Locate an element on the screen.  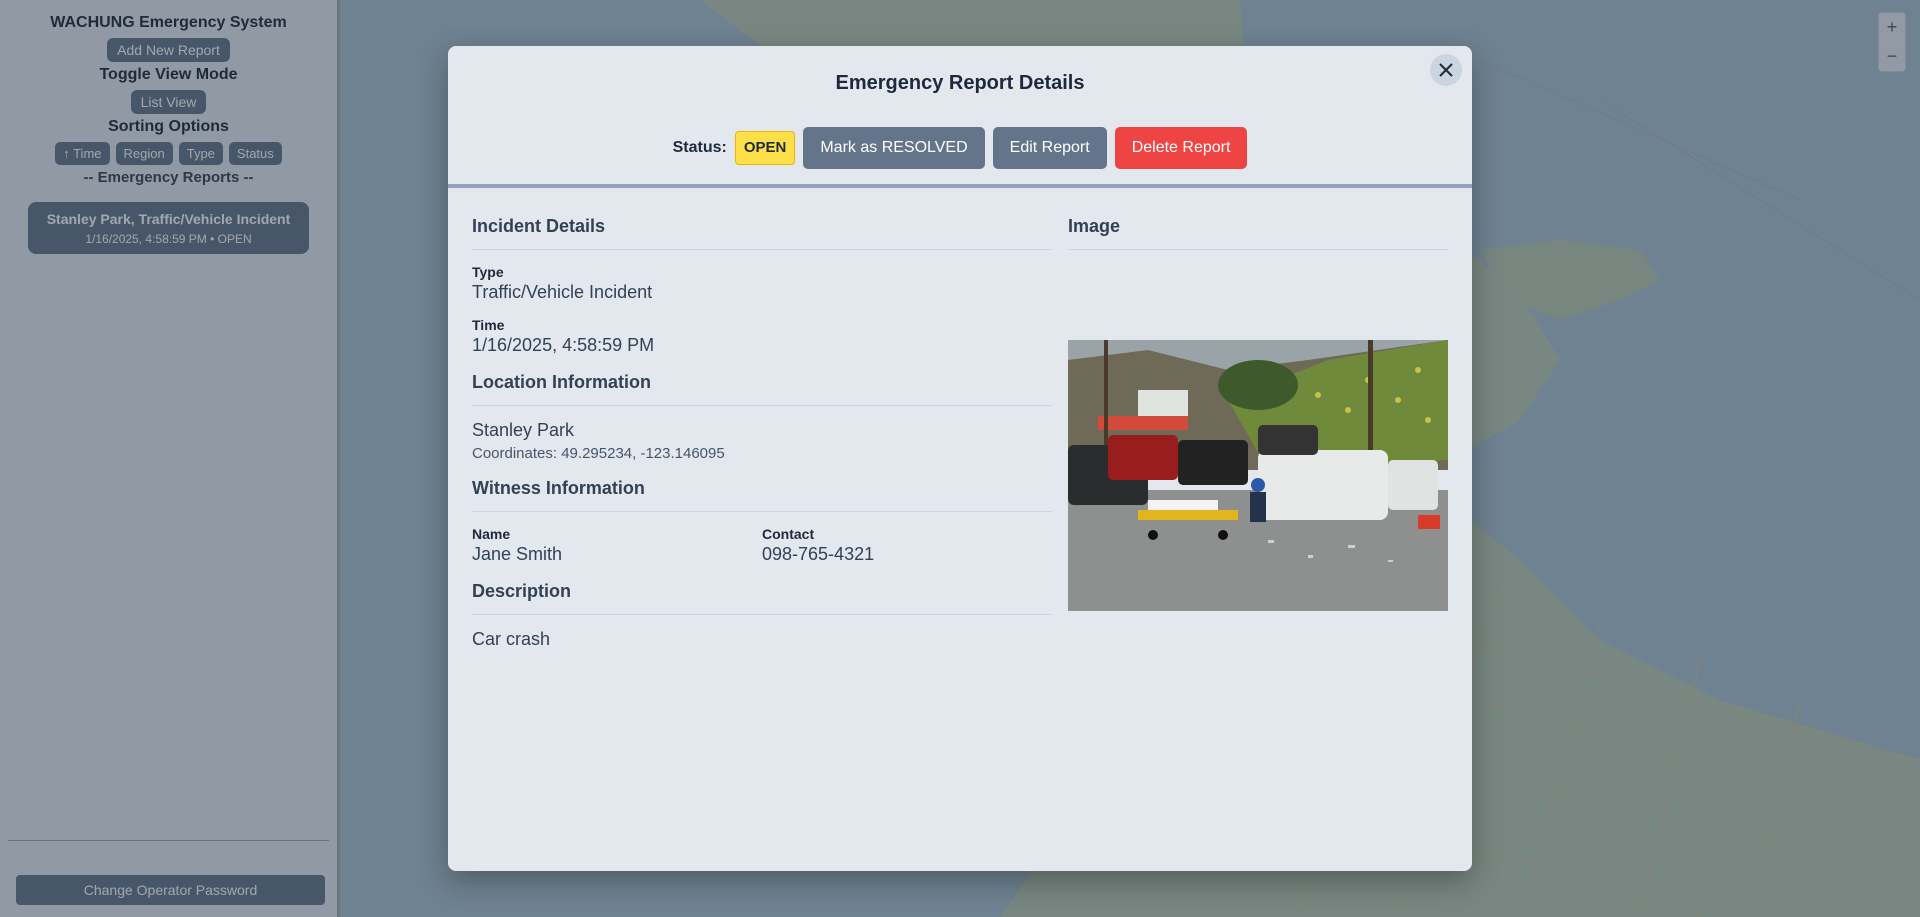
time-value: 1/16/2025, 4:58:59 PM is located at coordinates (563, 345).